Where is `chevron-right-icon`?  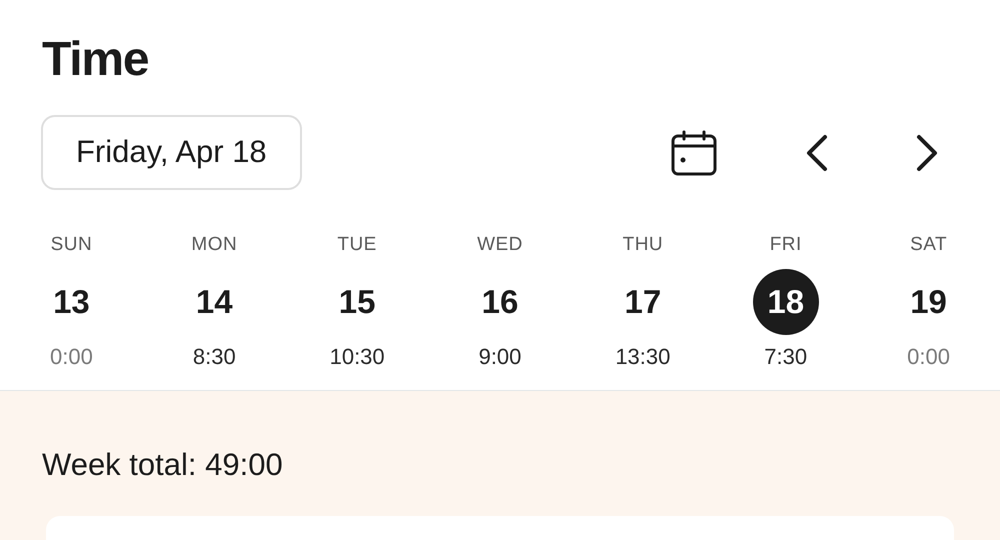
chevron-right-icon is located at coordinates (927, 153).